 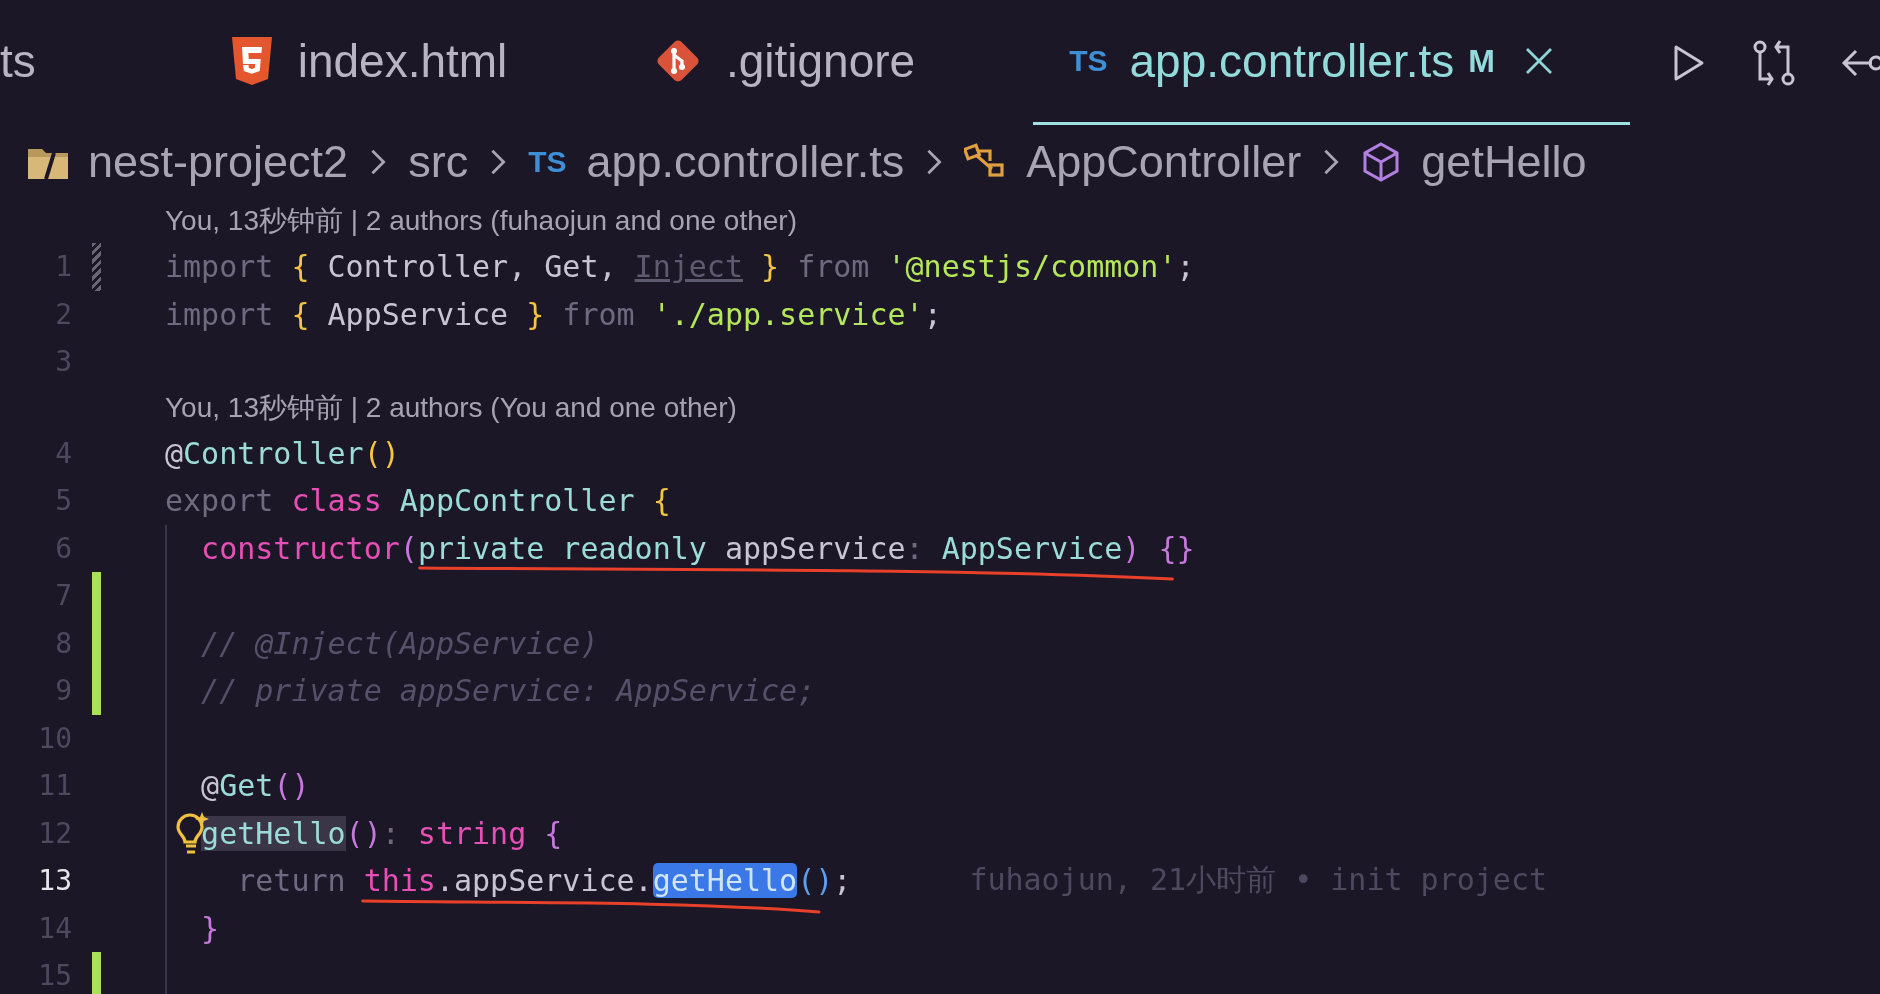 What do you see at coordinates (553, 314) in the screenshot?
I see `code-line: import { AppService } from './app.service';` at bounding box center [553, 314].